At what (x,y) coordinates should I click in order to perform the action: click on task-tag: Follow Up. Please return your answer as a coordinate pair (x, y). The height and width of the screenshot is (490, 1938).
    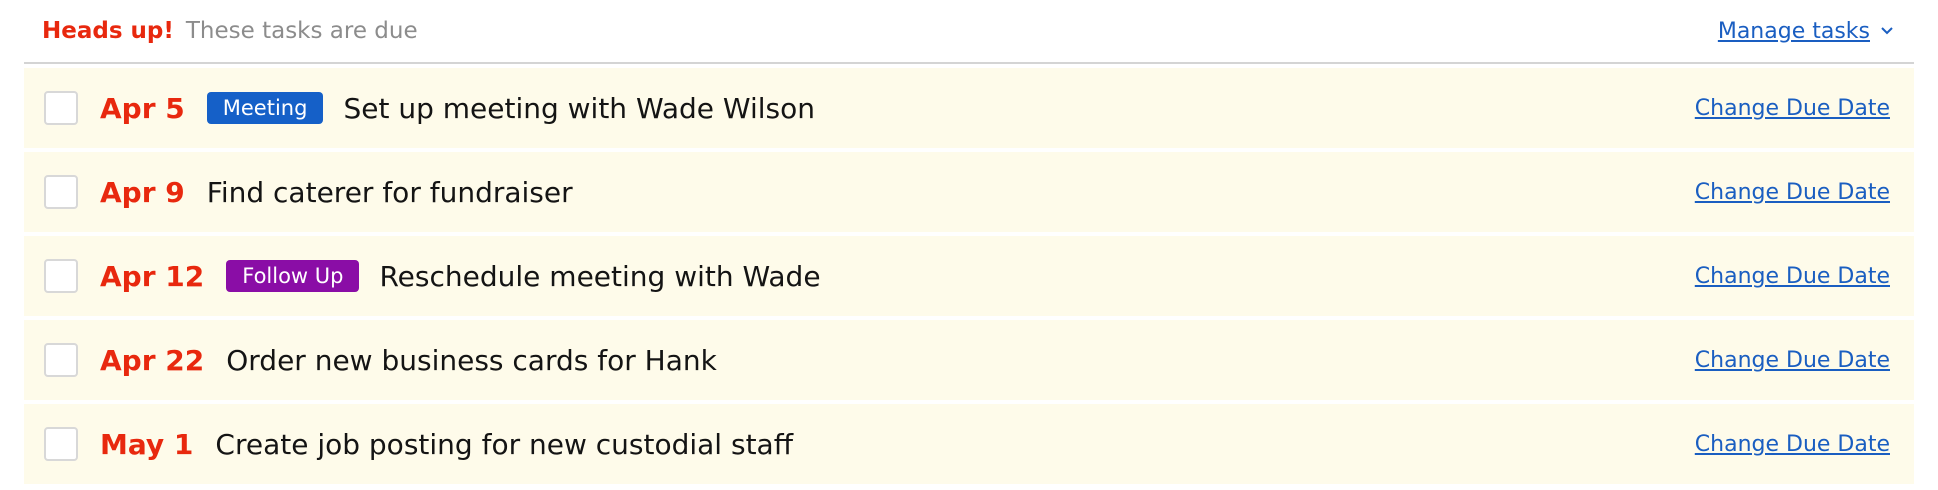
    Looking at the image, I should click on (293, 276).